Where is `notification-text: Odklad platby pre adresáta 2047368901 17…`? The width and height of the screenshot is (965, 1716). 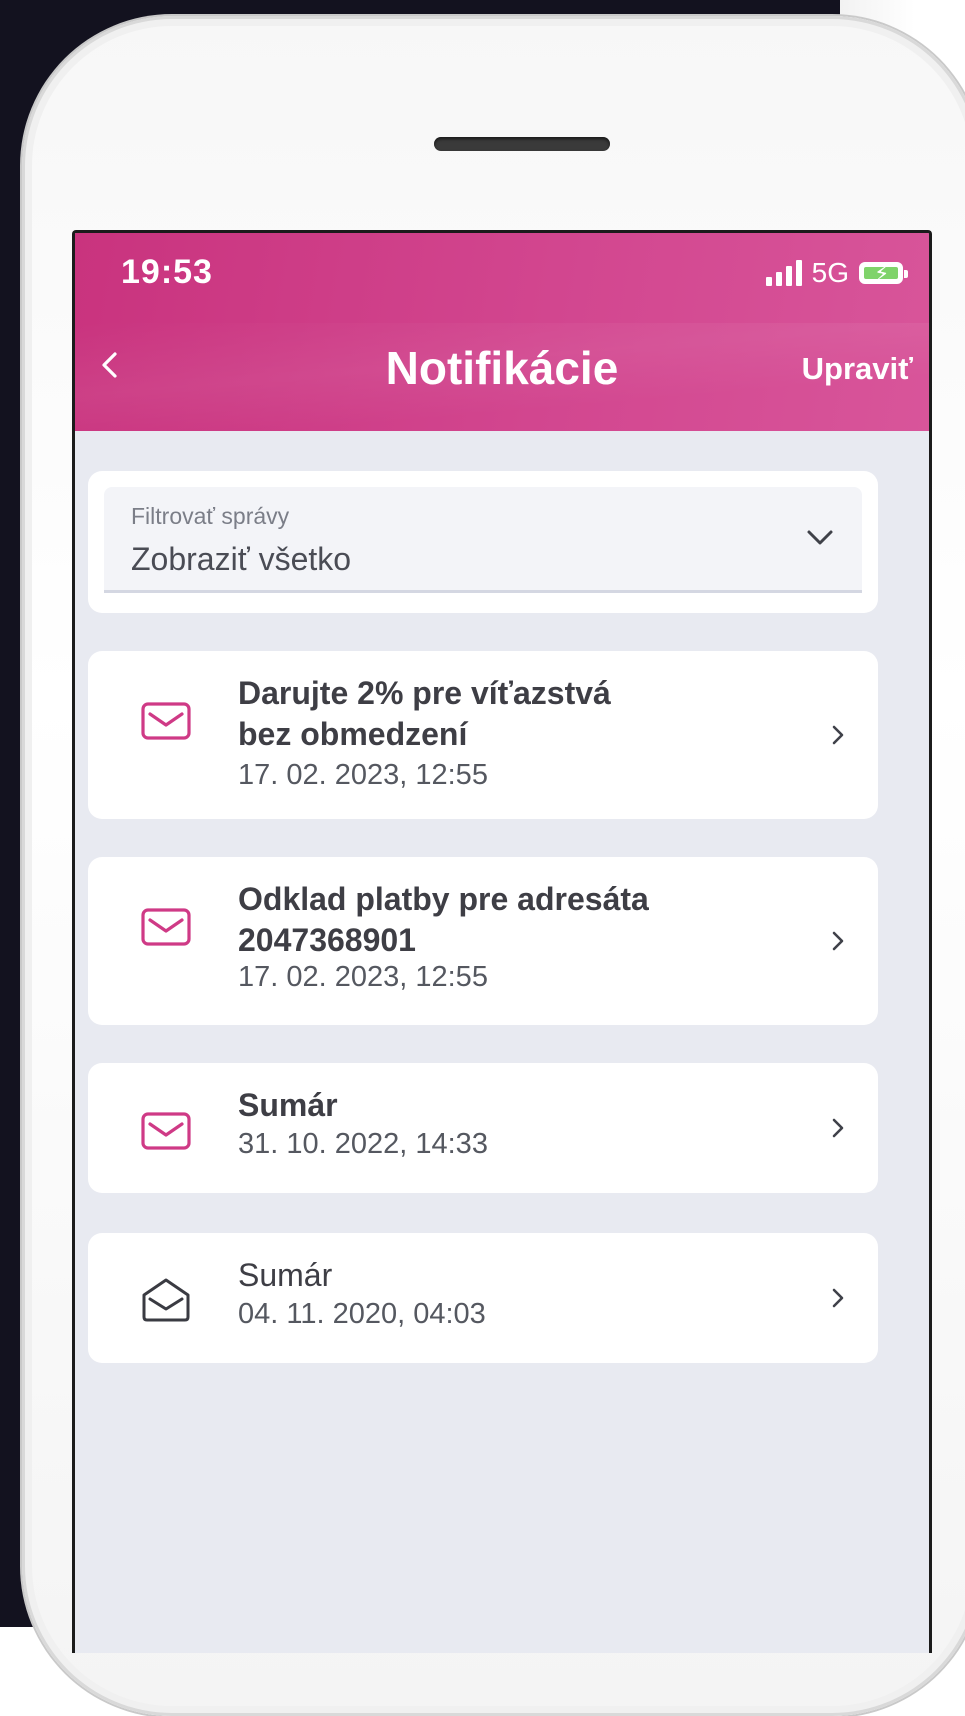
notification-text: Odklad platby pre adresáta 2047368901 17… is located at coordinates (443, 936).